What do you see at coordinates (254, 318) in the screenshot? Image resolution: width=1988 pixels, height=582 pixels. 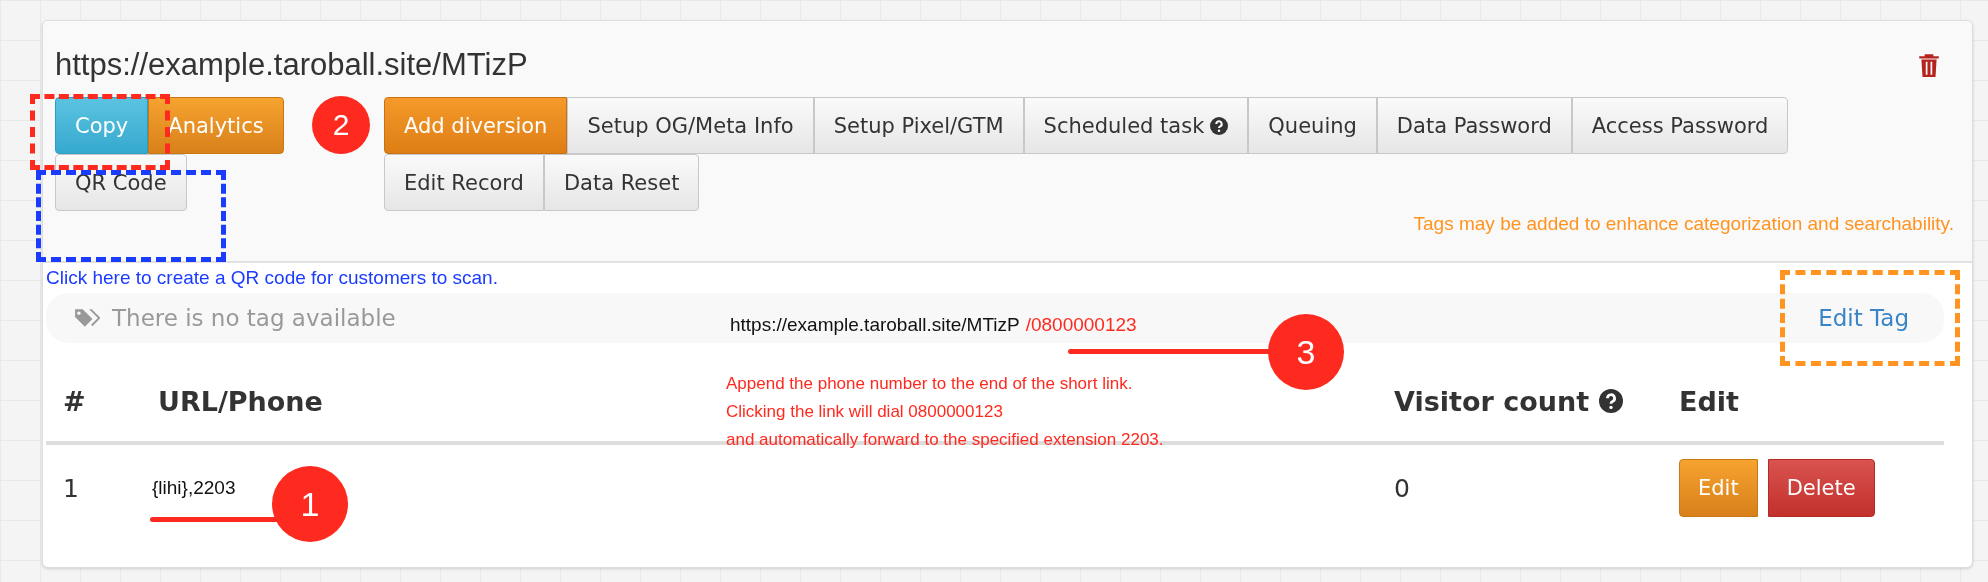 I see `empty-tags-text: There is no tag available` at bounding box center [254, 318].